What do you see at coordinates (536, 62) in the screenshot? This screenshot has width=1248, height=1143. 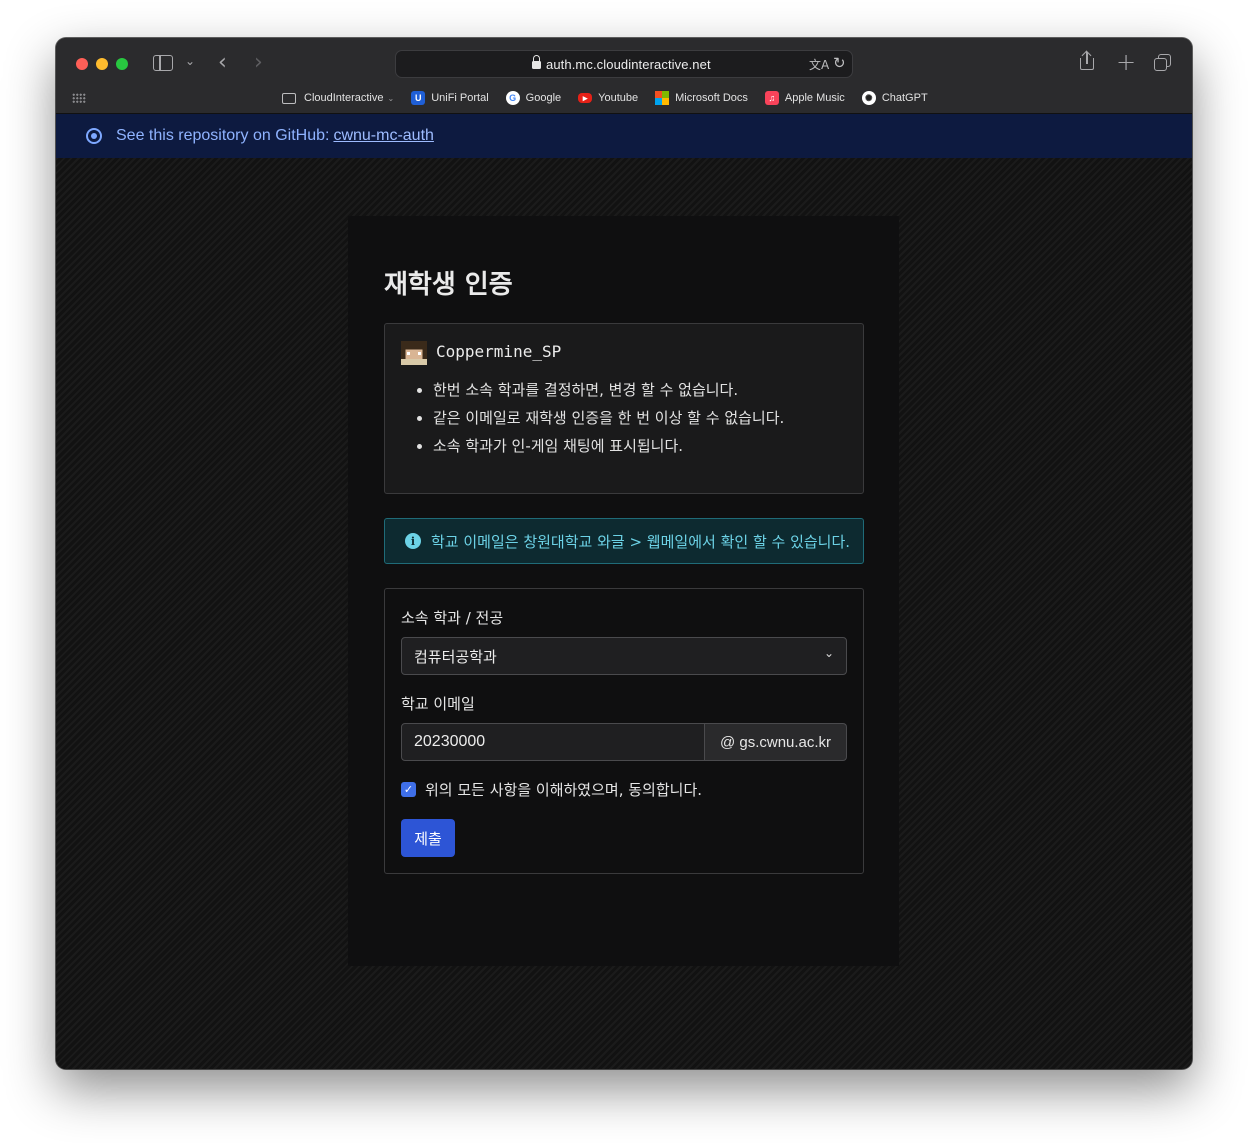 I see `lock-icon` at bounding box center [536, 62].